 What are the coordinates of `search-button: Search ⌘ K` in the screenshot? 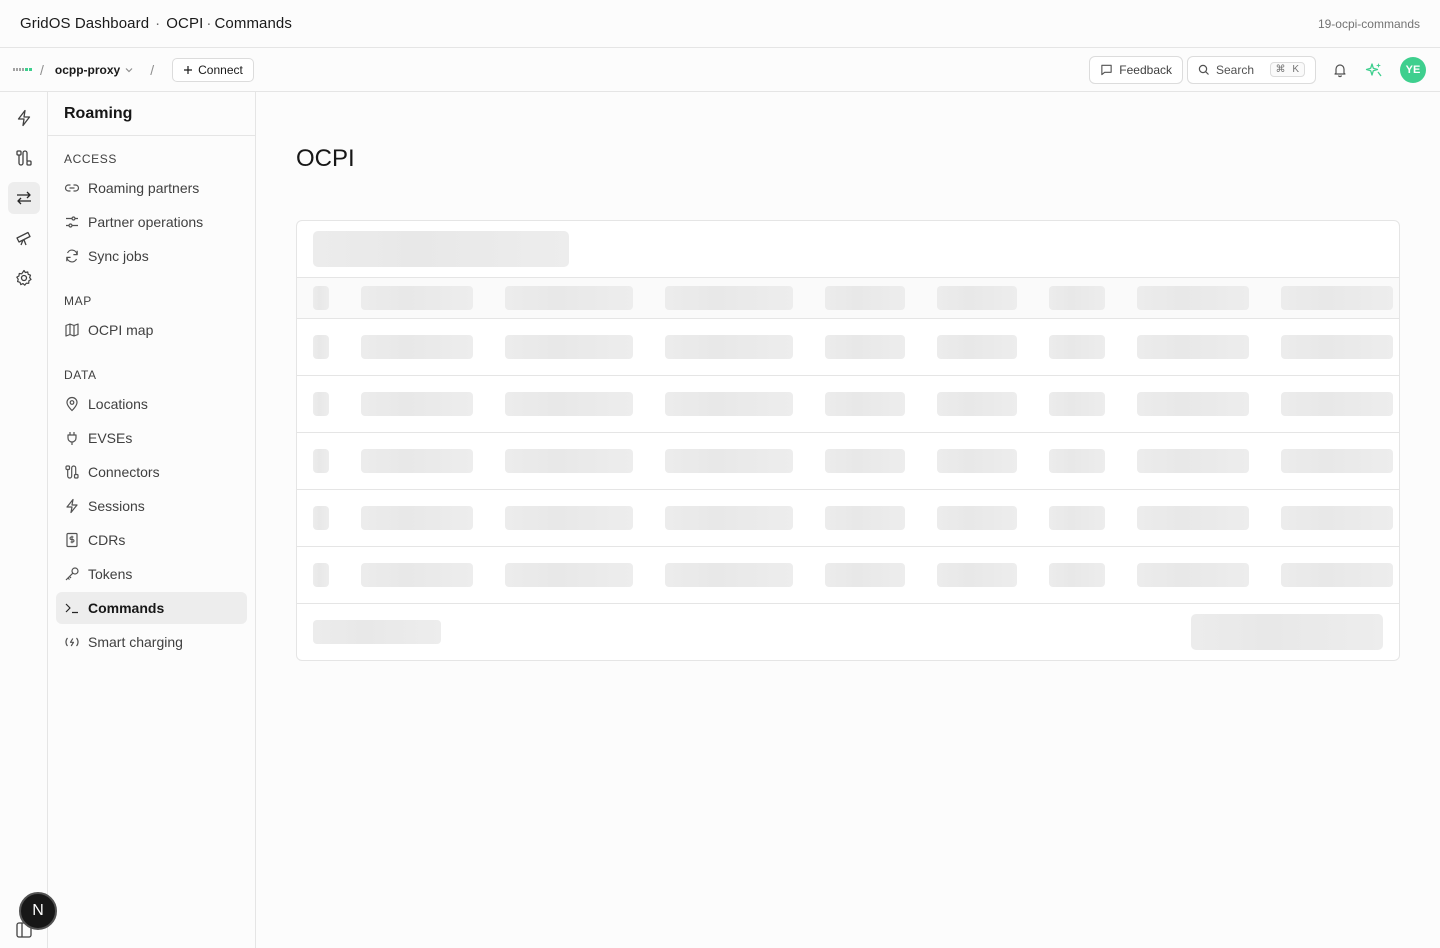 It's located at (1251, 69).